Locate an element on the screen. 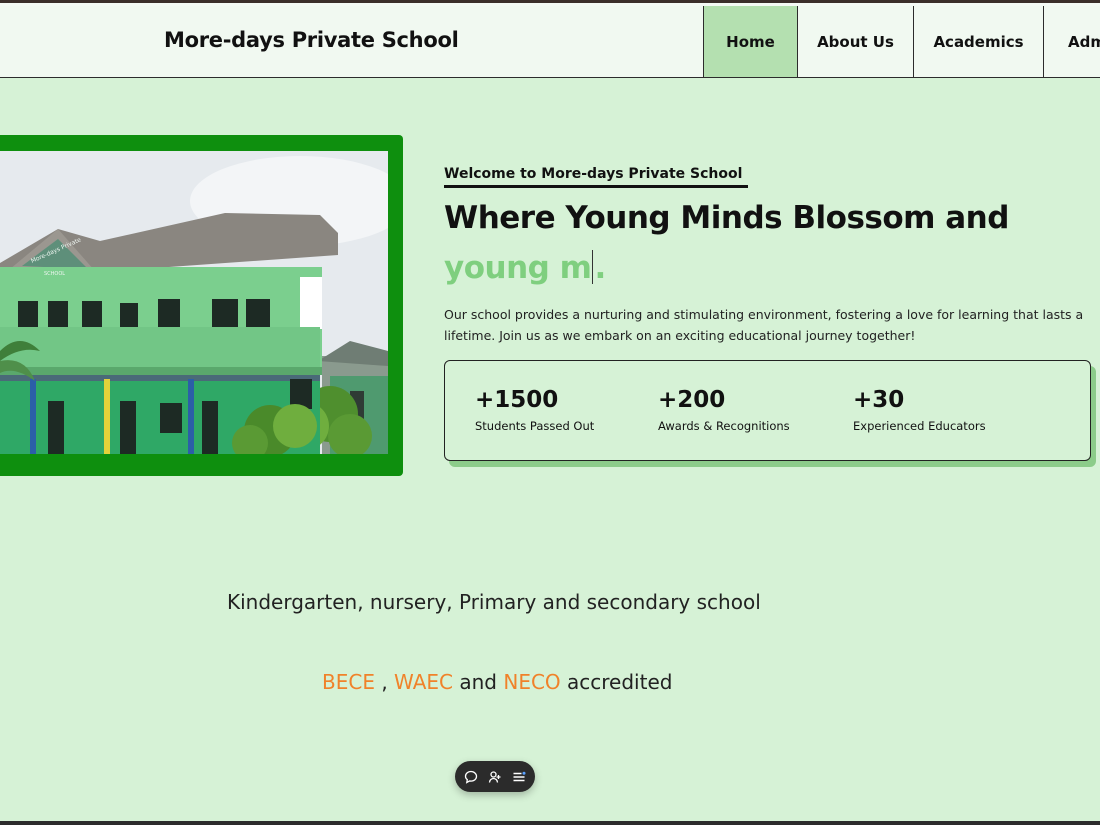  chat-icon is located at coordinates (471, 777).